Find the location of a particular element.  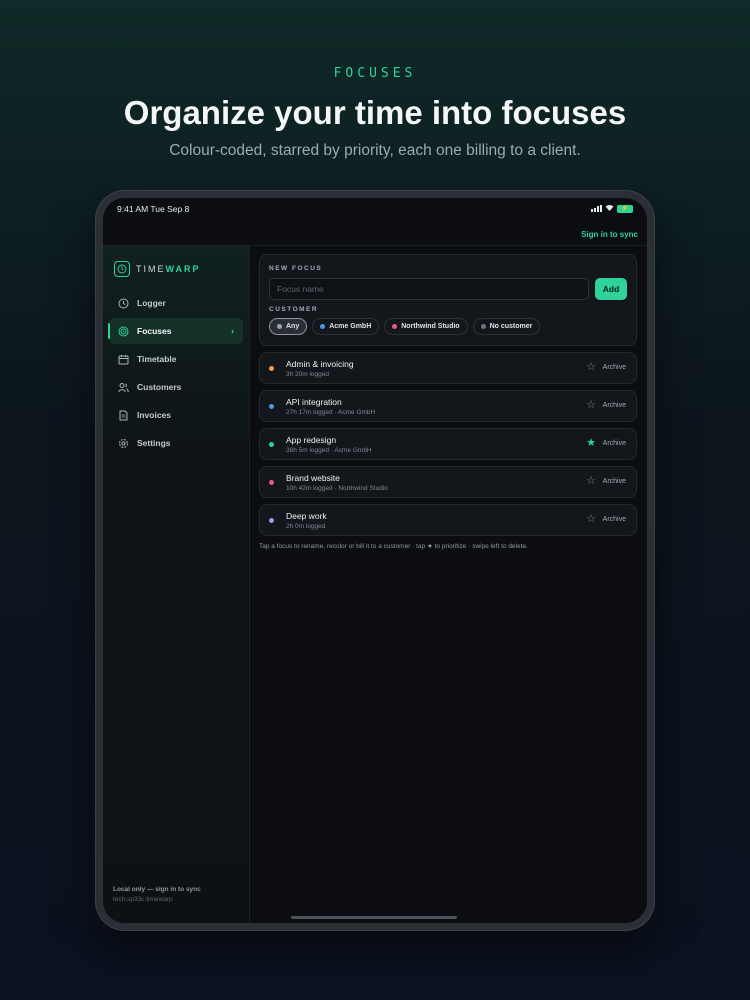

sidebar-item-label: Customers is located at coordinates (159, 387).